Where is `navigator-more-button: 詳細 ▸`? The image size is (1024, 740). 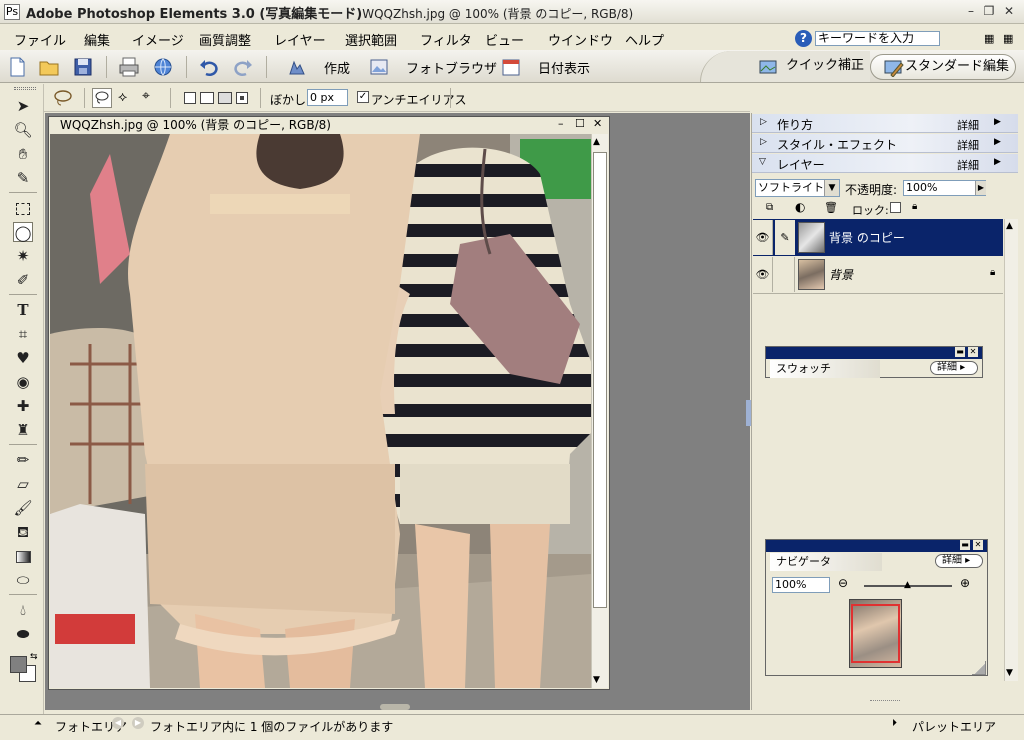
navigator-more-button: 詳細 ▸ is located at coordinates (959, 561).